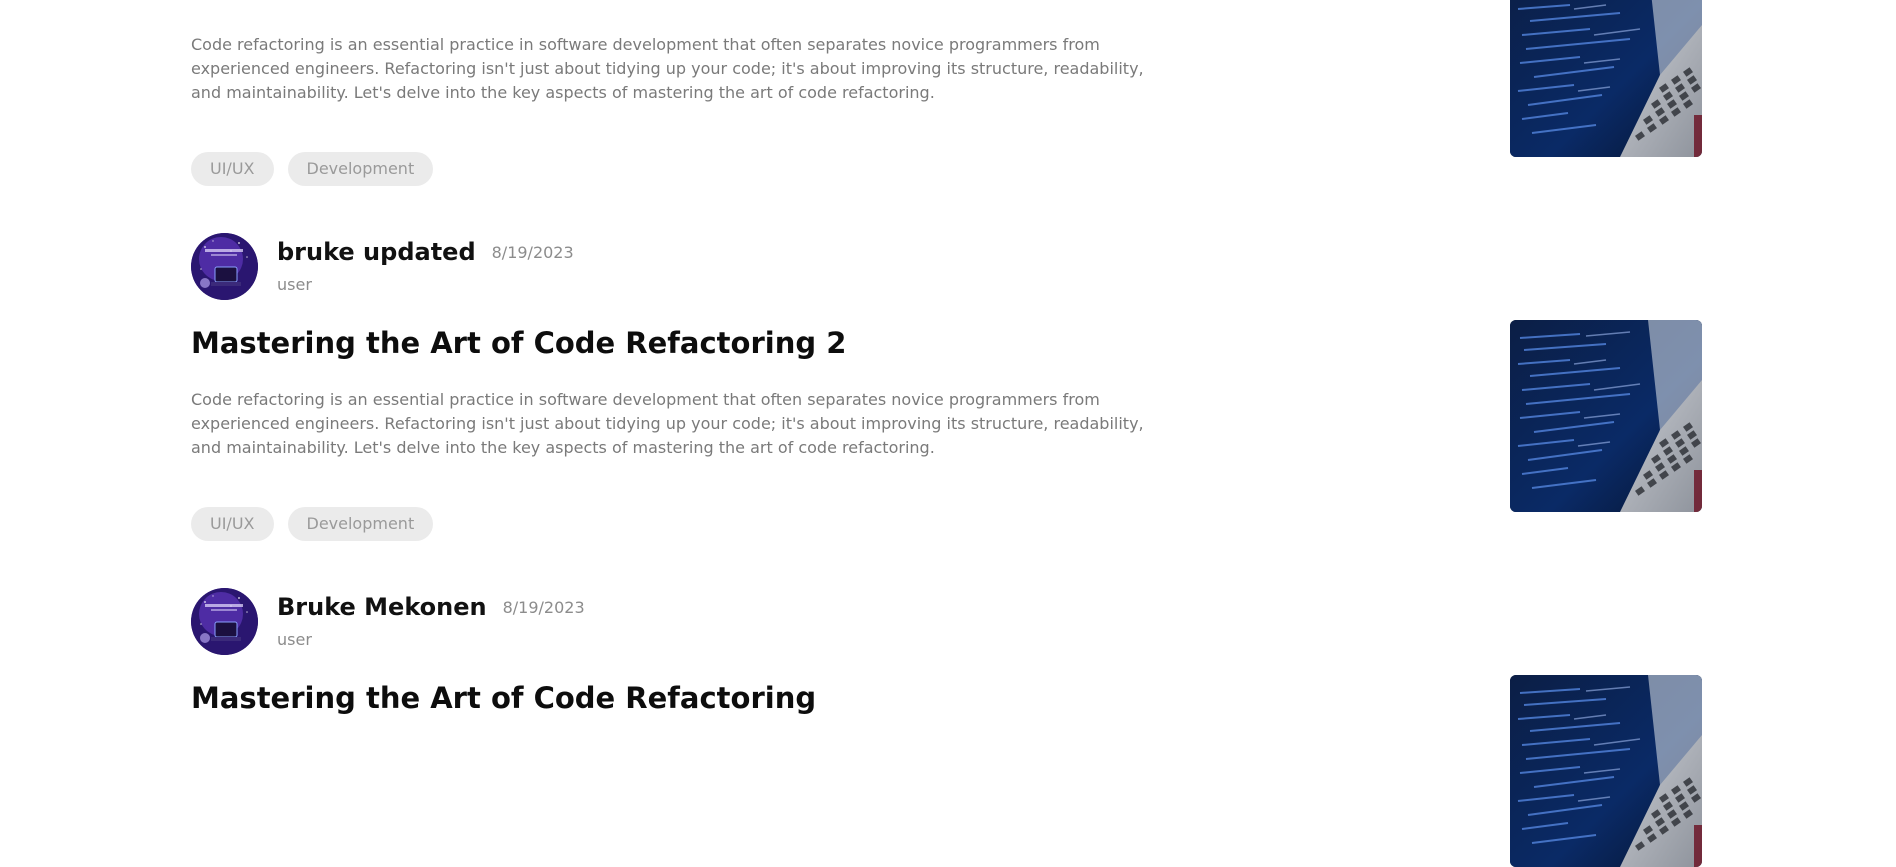 The height and width of the screenshot is (867, 1896). I want to click on post-author: bruke updated 8/19/2023 user, so click(541, 267).